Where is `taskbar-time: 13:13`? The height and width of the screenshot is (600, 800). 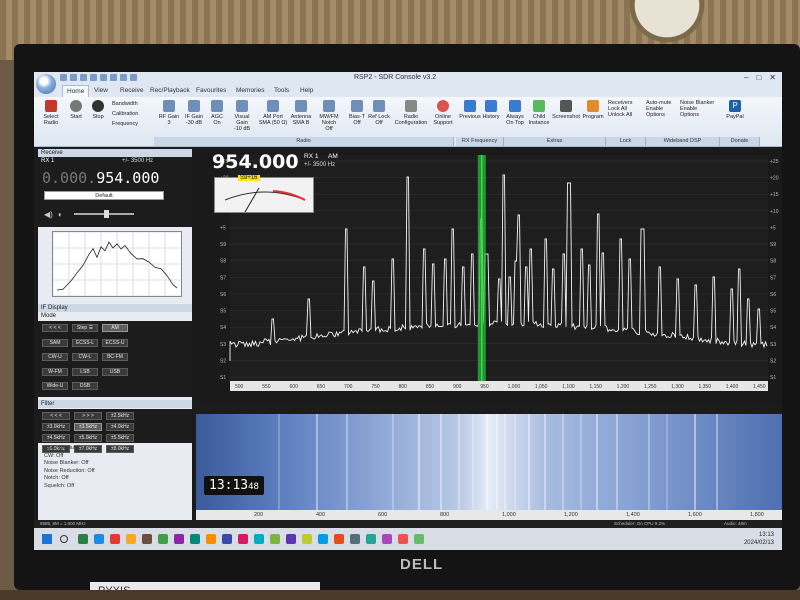 taskbar-time: 13:13 is located at coordinates (759, 535).